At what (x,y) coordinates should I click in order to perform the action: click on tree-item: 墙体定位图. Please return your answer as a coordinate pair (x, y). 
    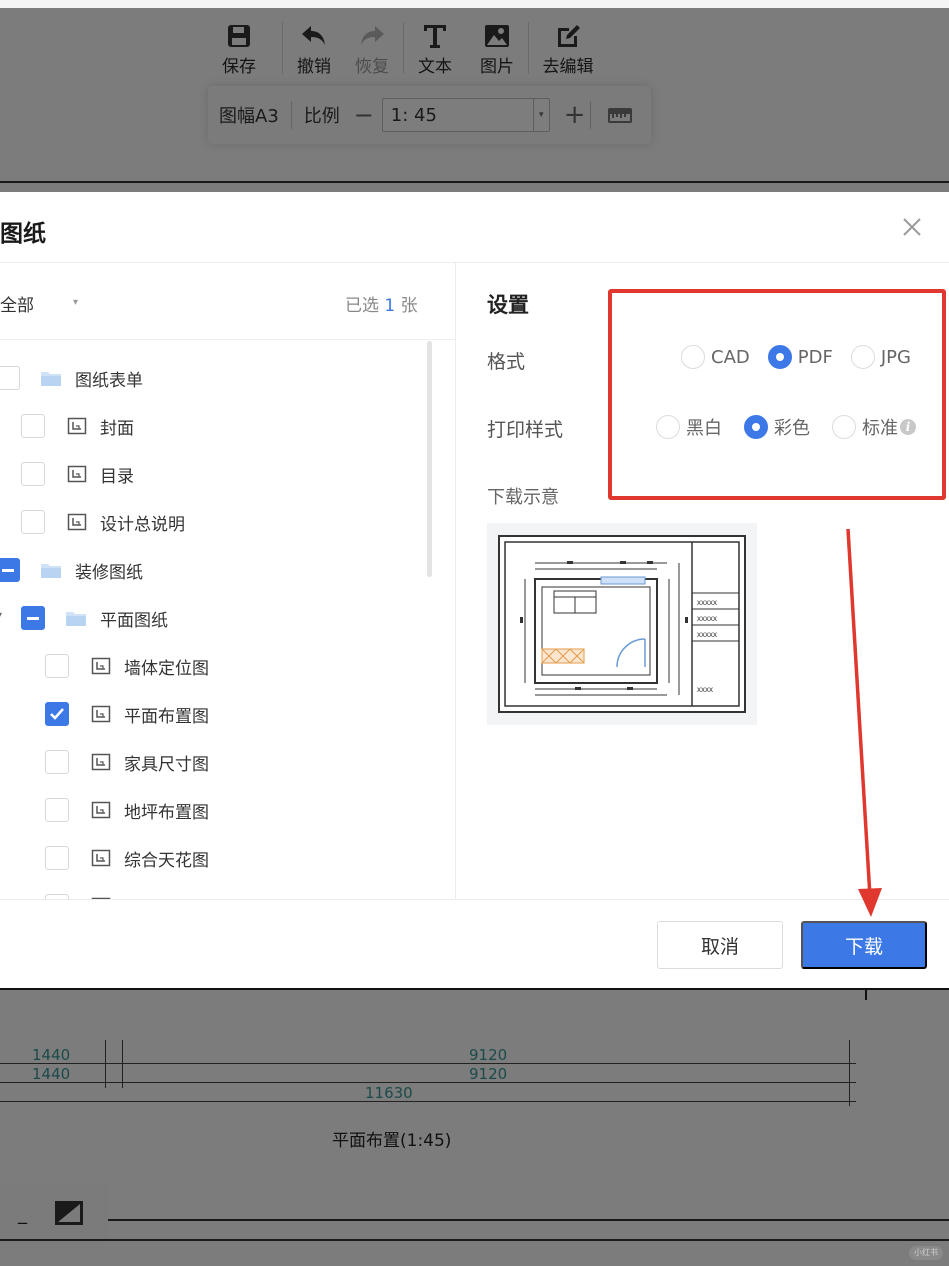
    Looking at the image, I should click on (127, 666).